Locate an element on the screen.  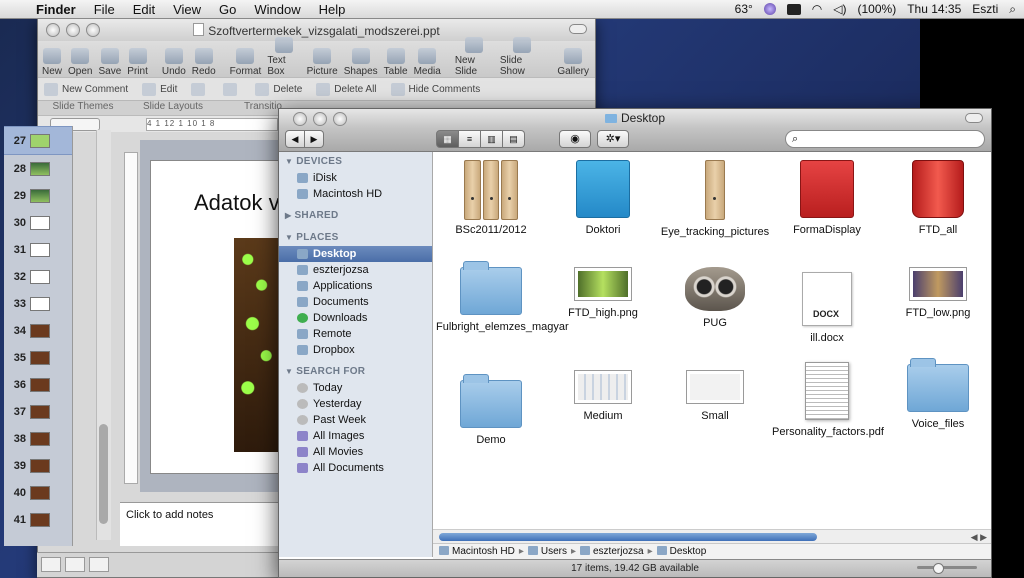
print-button: Print is located at coordinates (137, 62).